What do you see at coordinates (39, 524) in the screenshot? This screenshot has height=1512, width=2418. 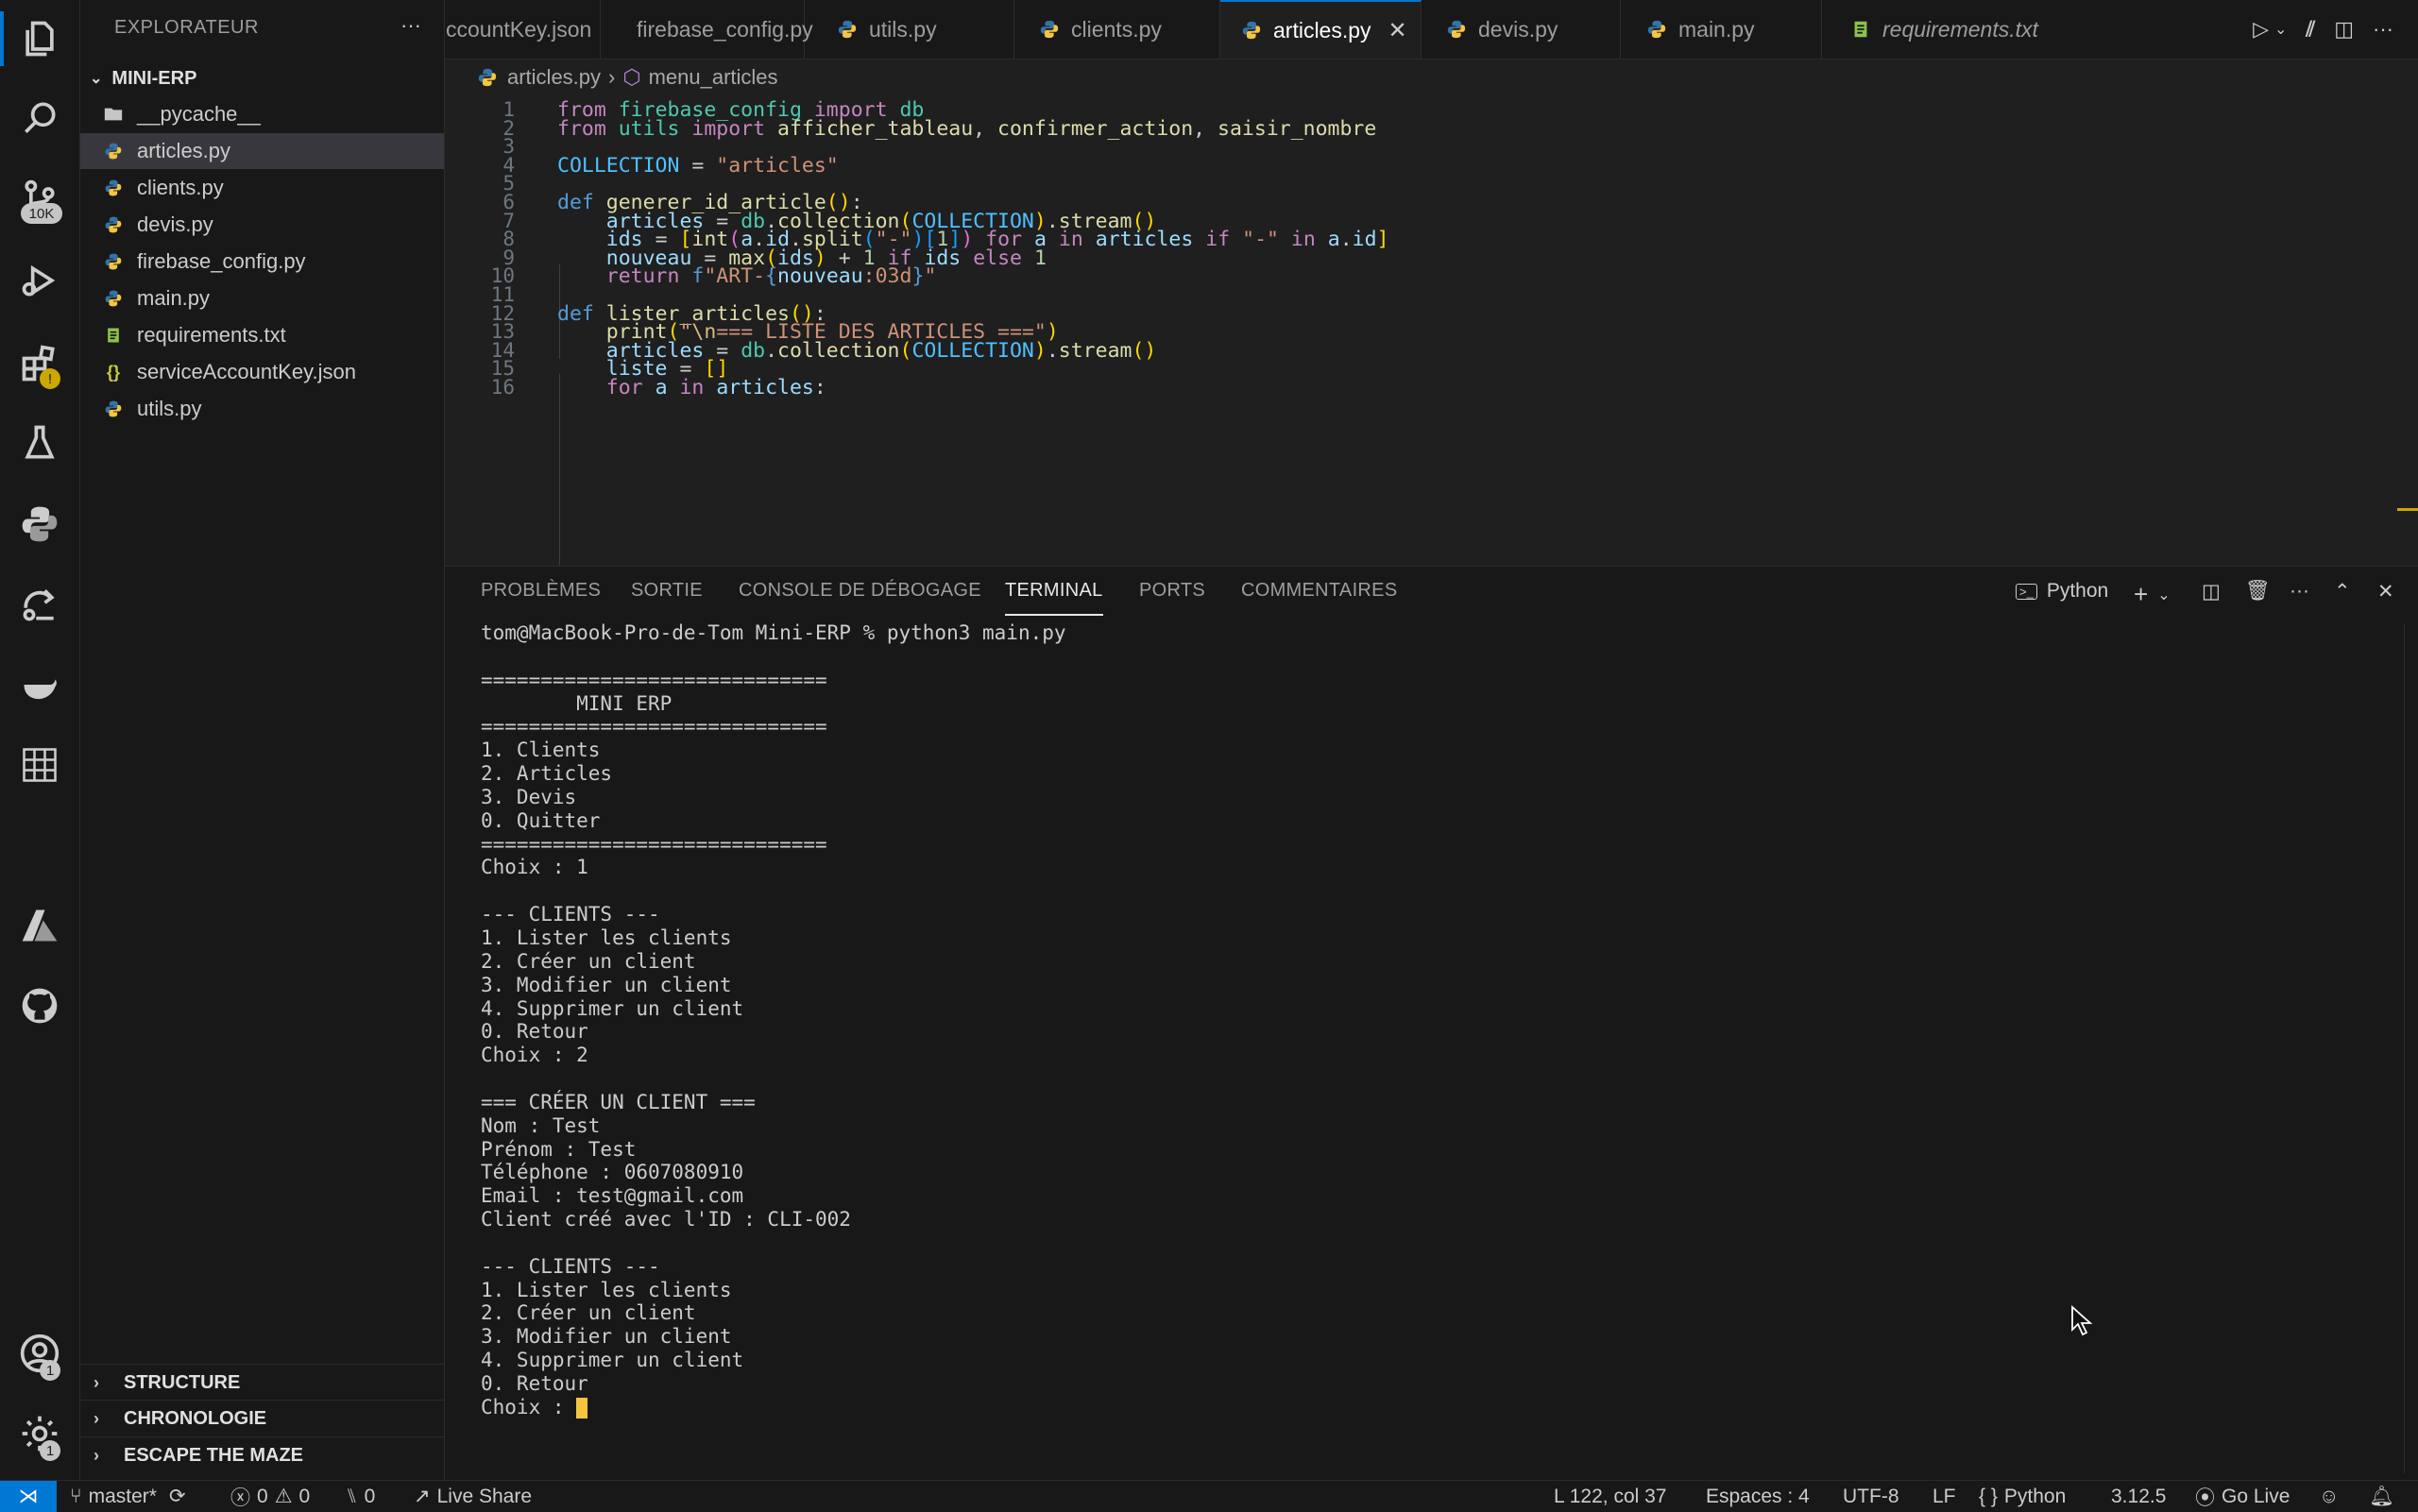 I see `python-icon` at bounding box center [39, 524].